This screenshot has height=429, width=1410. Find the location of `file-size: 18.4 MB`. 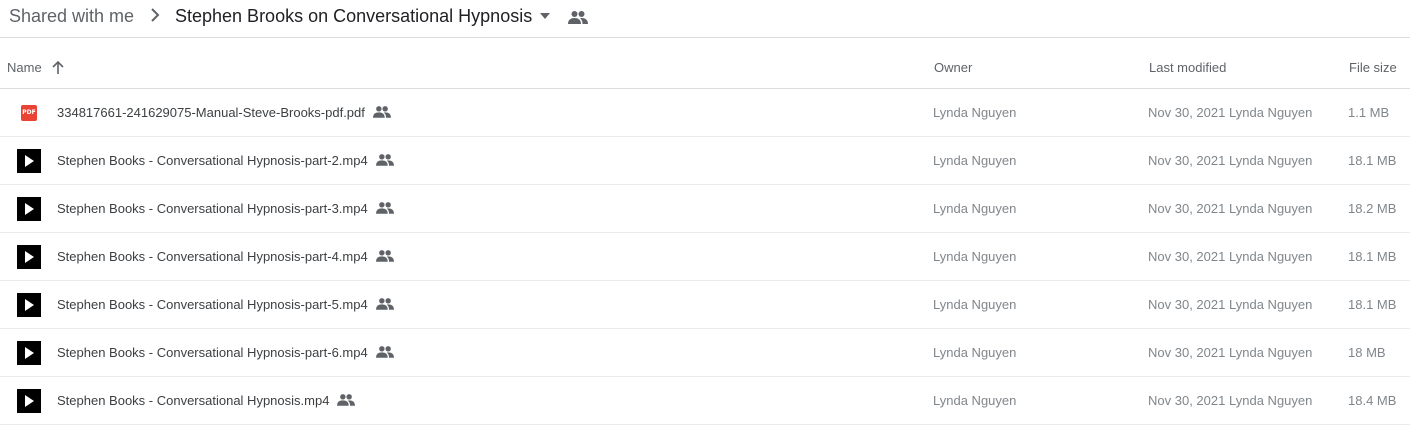

file-size: 18.4 MB is located at coordinates (1372, 400).